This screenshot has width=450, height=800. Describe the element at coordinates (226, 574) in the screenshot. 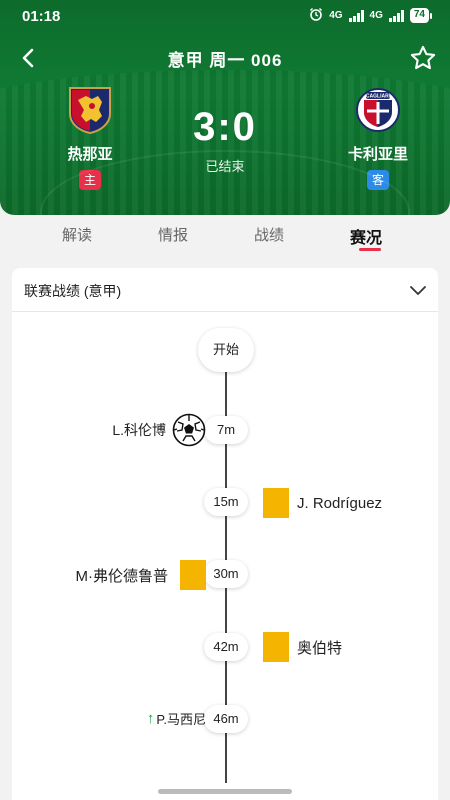

I see `event-minute: 30m` at that location.